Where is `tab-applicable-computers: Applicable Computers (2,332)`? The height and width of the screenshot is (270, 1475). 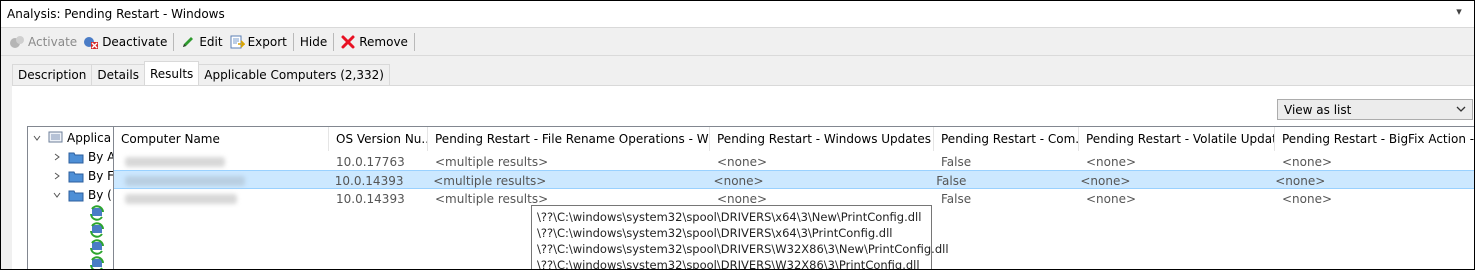
tab-applicable-computers: Applicable Computers (2,332) is located at coordinates (294, 74).